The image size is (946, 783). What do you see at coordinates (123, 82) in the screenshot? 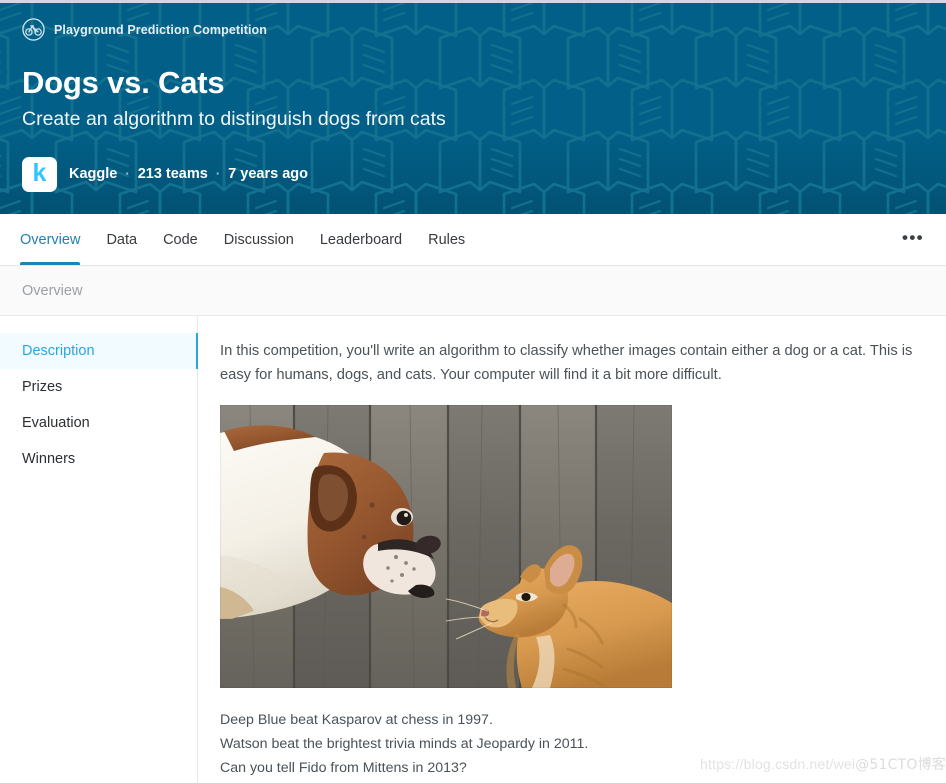
I see `page-title: Dogs vs. Cats` at bounding box center [123, 82].